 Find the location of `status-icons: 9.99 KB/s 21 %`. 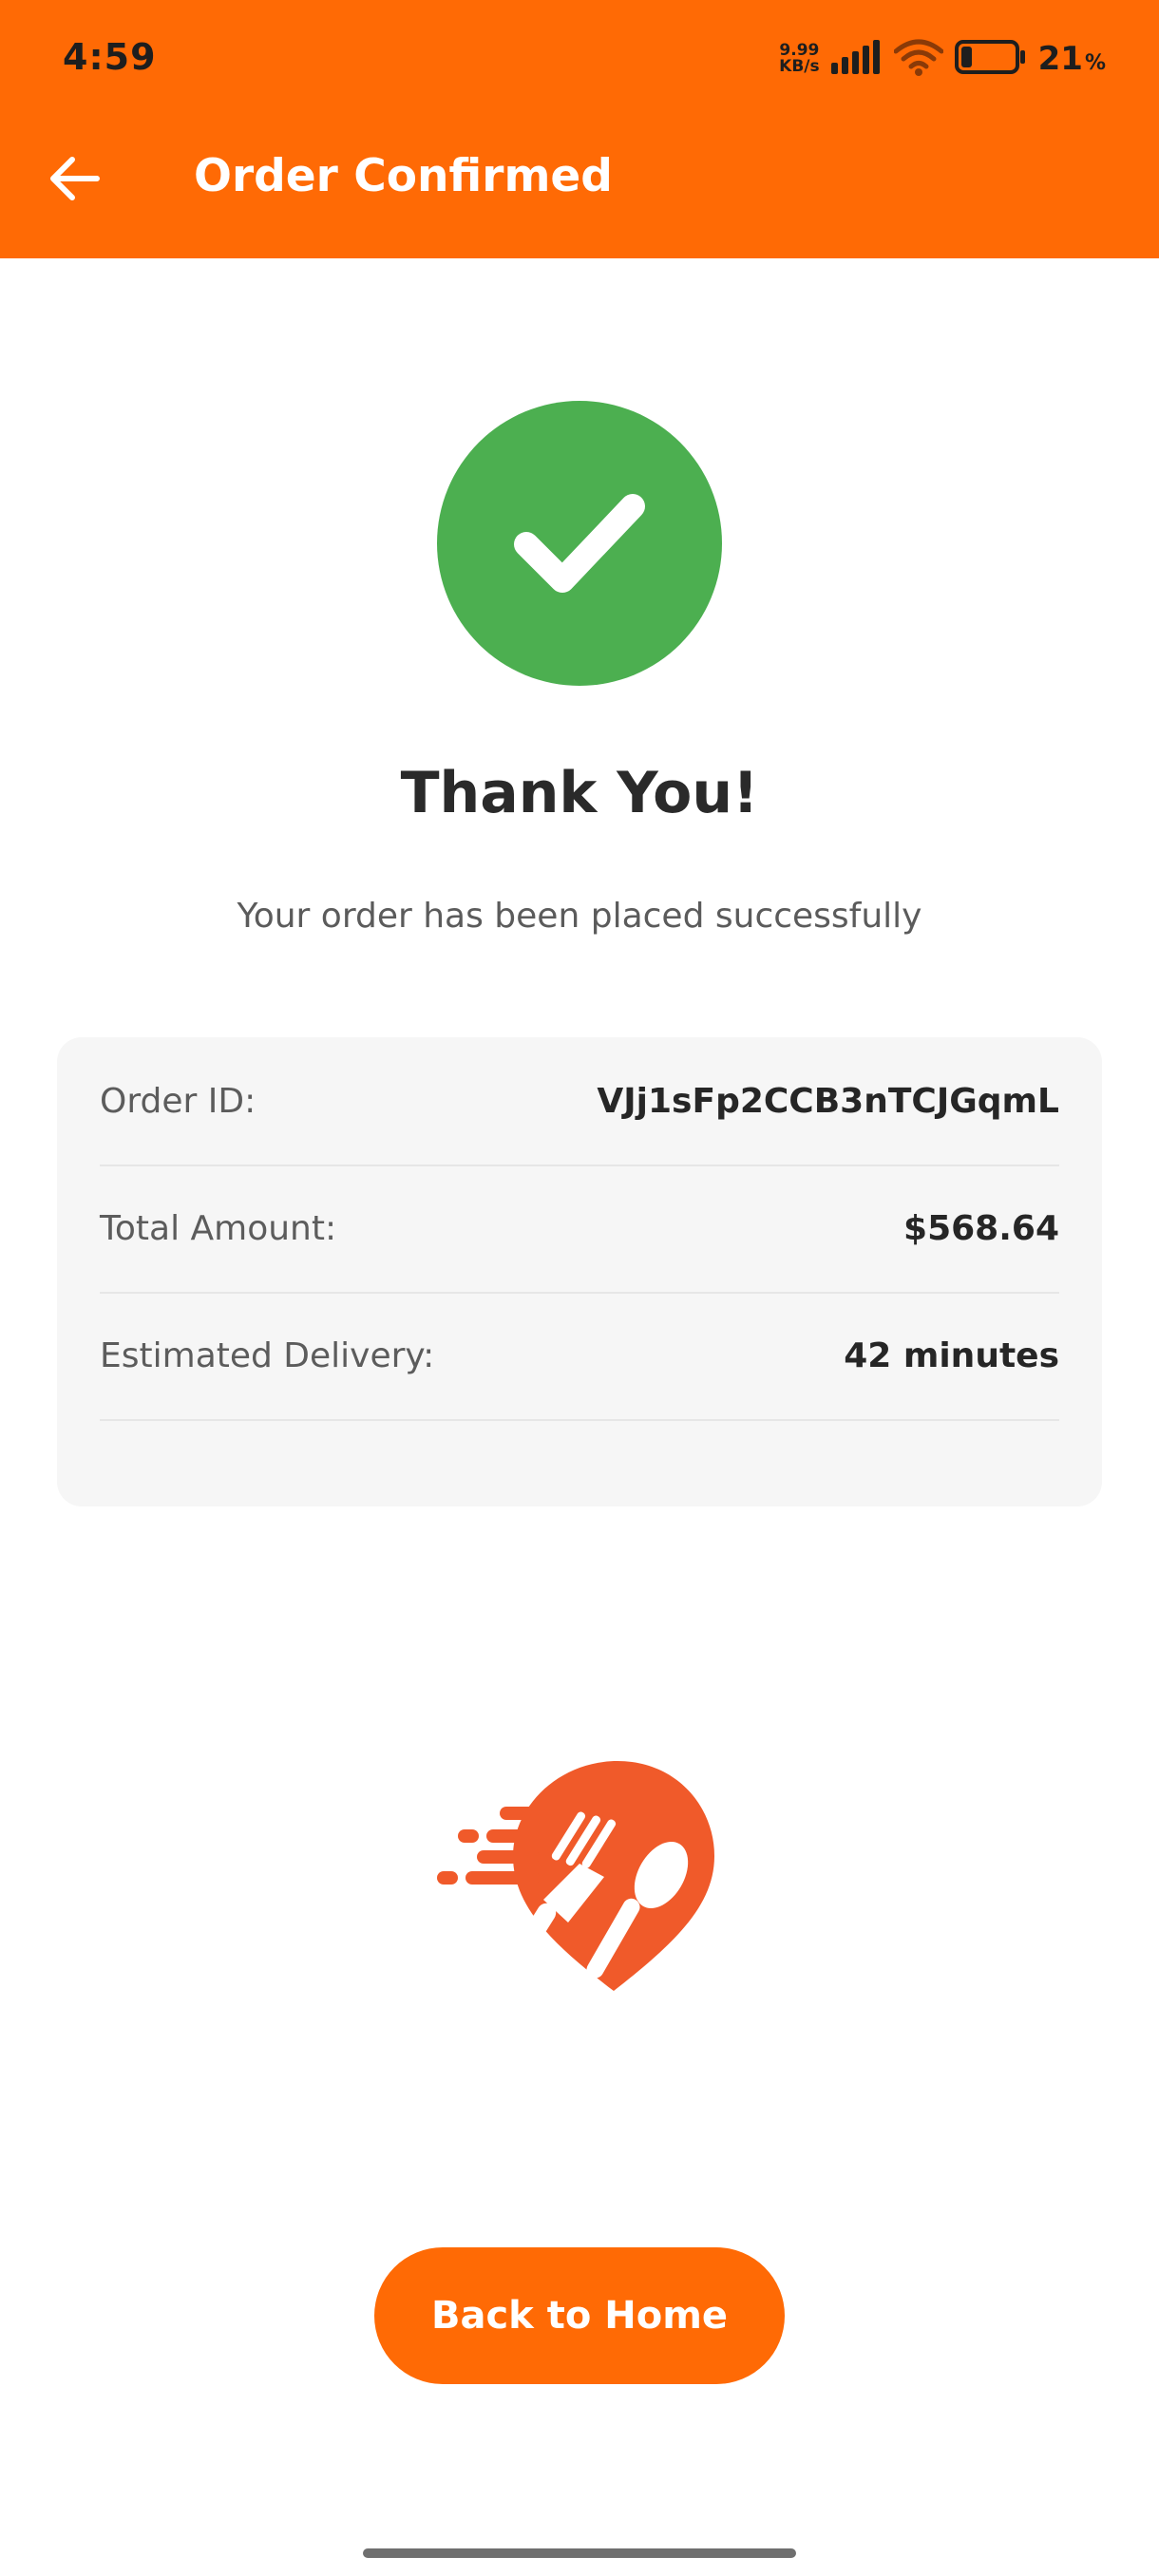

status-icons: 9.99 KB/s 21 % is located at coordinates (942, 59).